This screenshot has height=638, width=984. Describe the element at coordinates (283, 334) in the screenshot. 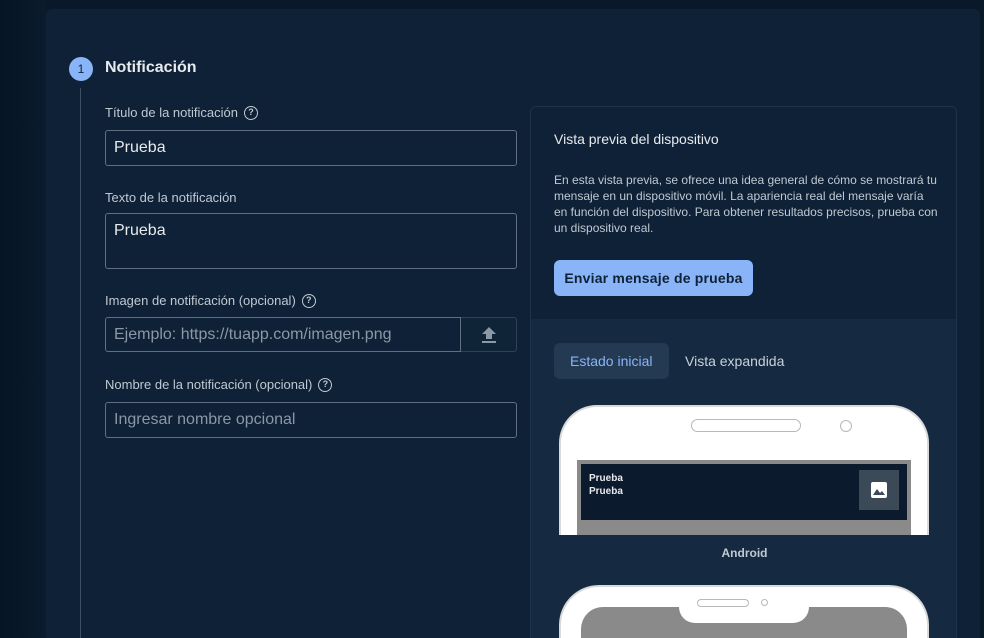

I see `image-url-input` at that location.